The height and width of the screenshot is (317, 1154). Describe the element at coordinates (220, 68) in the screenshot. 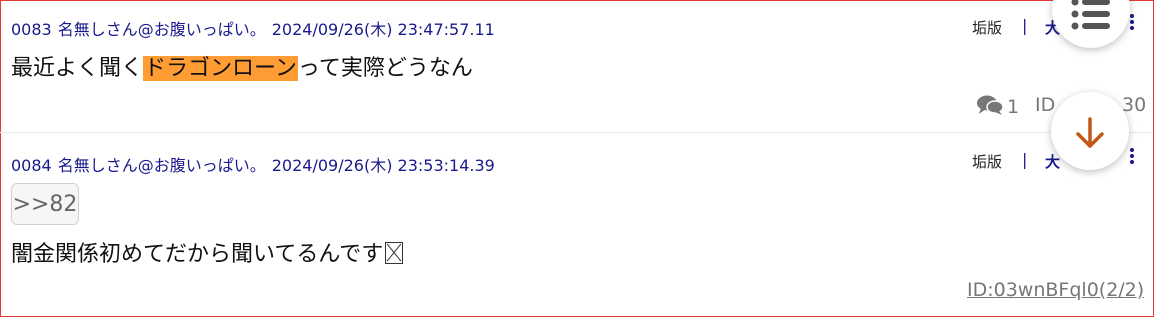

I see `highlighted-keyword: ドラゴンローン` at that location.